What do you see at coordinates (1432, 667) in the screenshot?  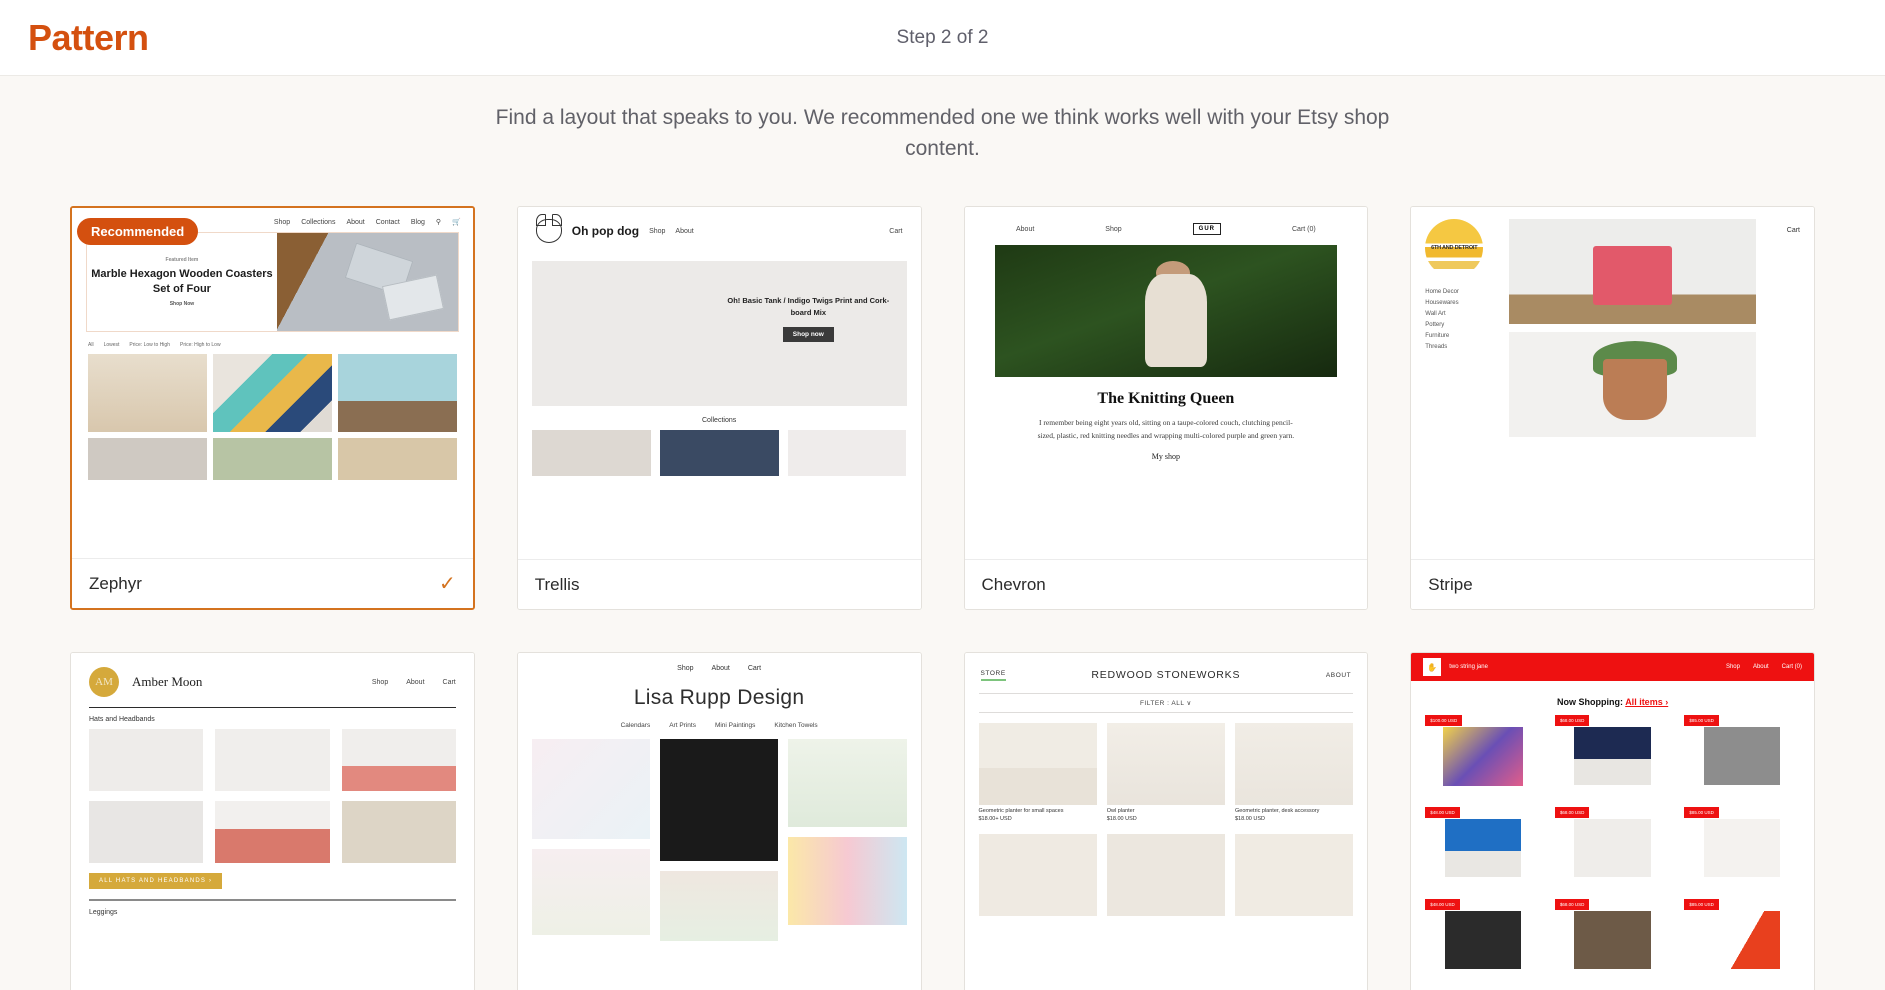 I see `hand-logo-icon: ✋` at bounding box center [1432, 667].